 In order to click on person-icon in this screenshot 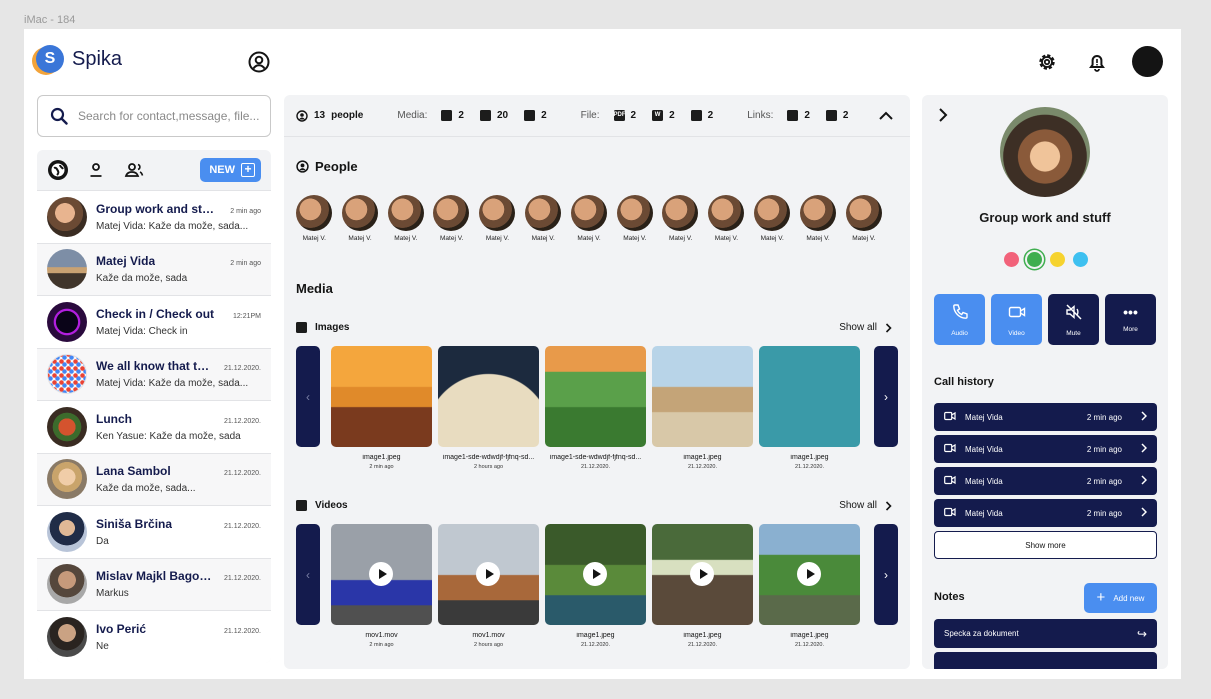, I will do `click(96, 170)`.